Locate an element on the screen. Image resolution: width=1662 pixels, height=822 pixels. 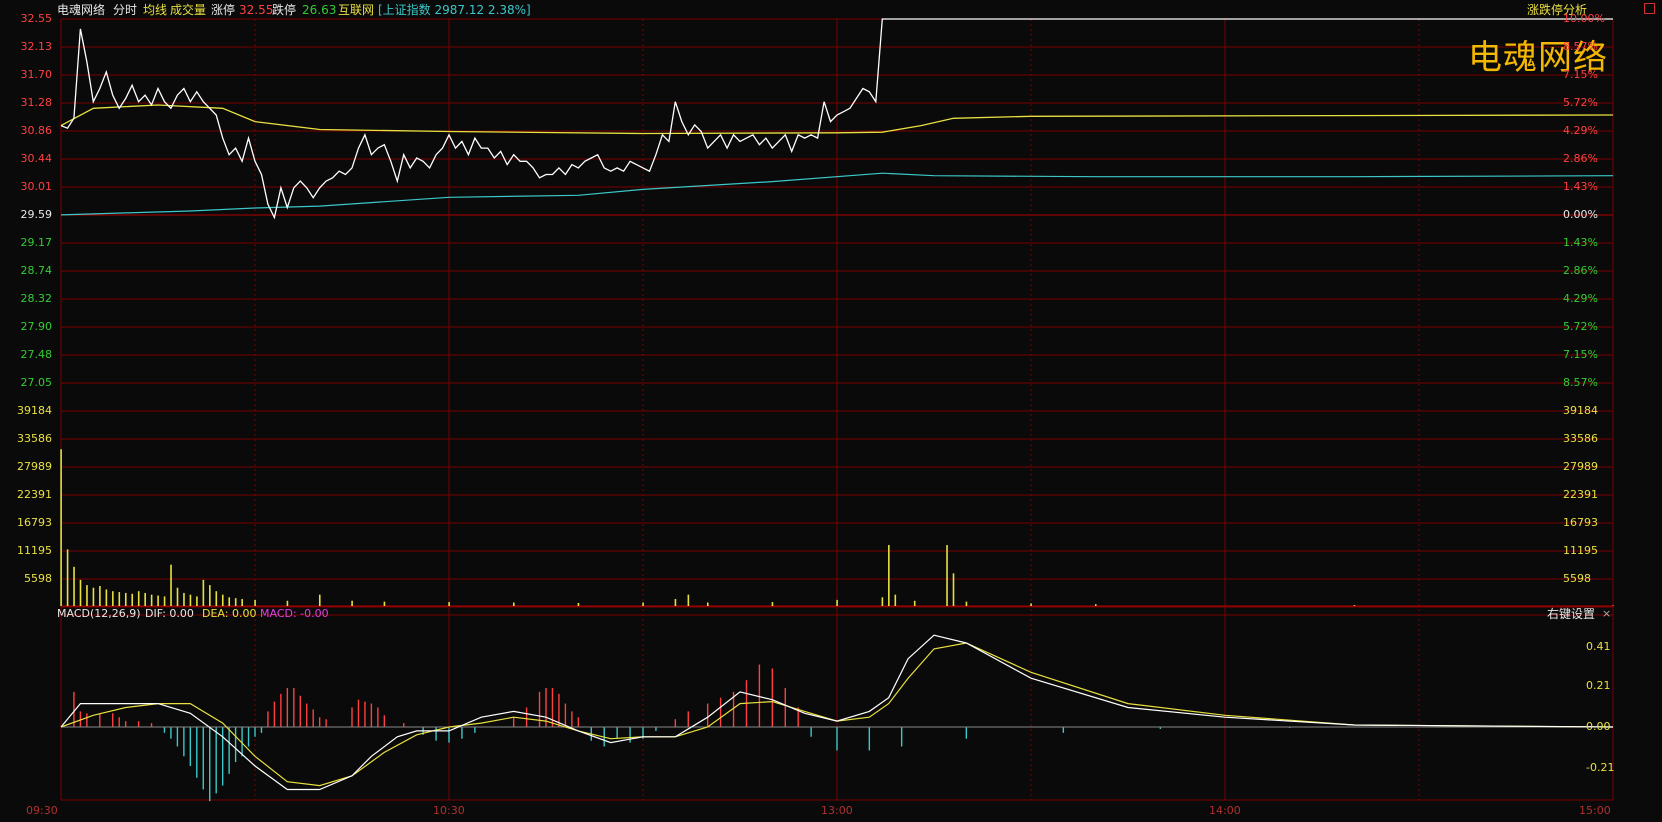
macd-tick-label: 0.00 is located at coordinates (1598, 726).